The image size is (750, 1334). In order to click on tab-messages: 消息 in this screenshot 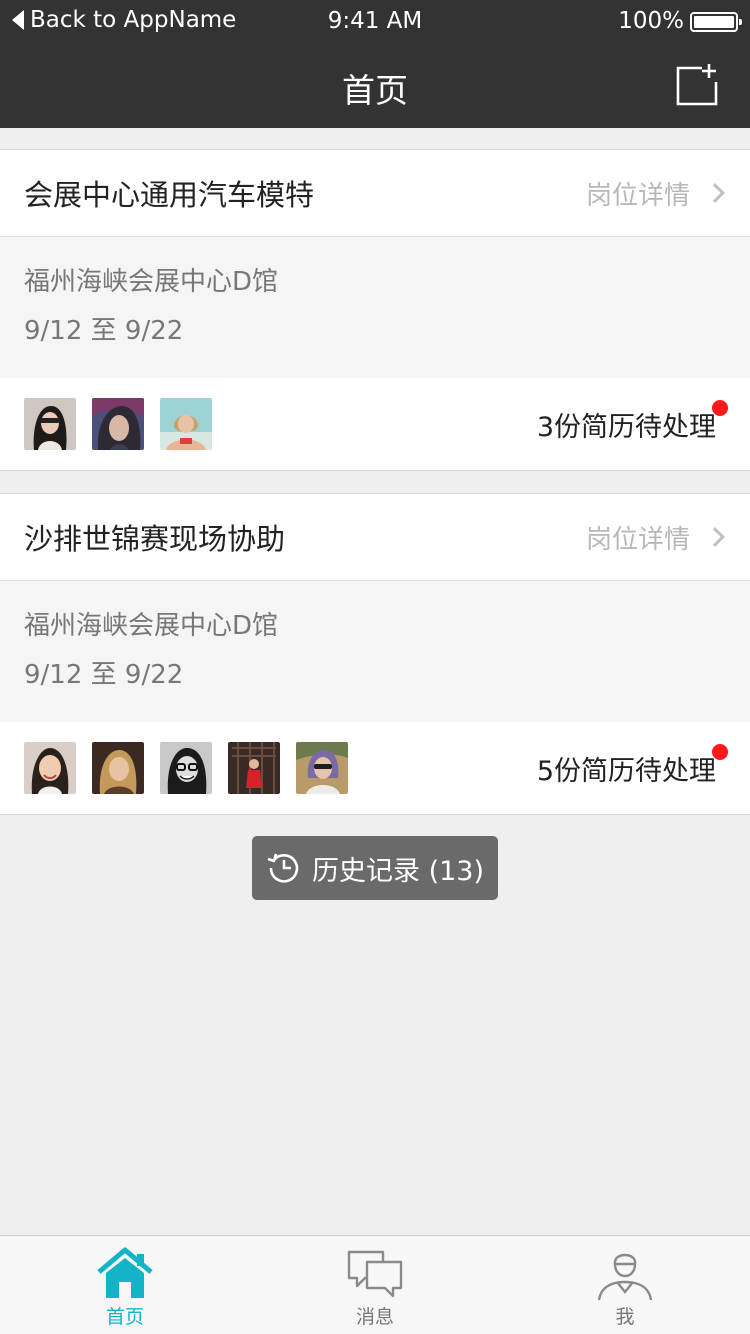, I will do `click(375, 1285)`.